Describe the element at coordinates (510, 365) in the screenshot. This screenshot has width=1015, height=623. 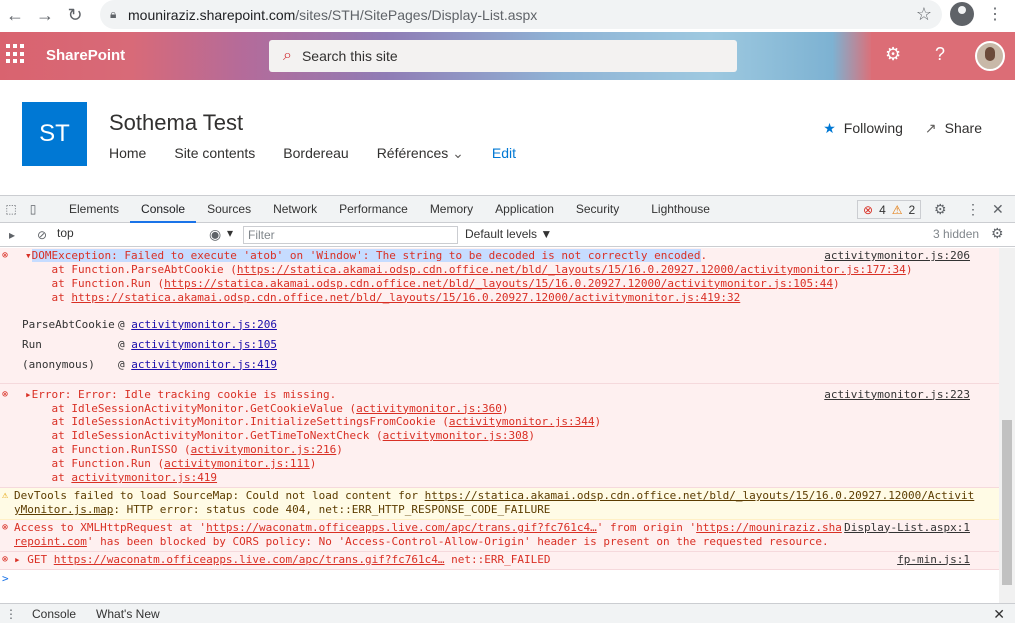
I see `call-stack-row: (anonymous) @ activitymonitor.js:419` at that location.